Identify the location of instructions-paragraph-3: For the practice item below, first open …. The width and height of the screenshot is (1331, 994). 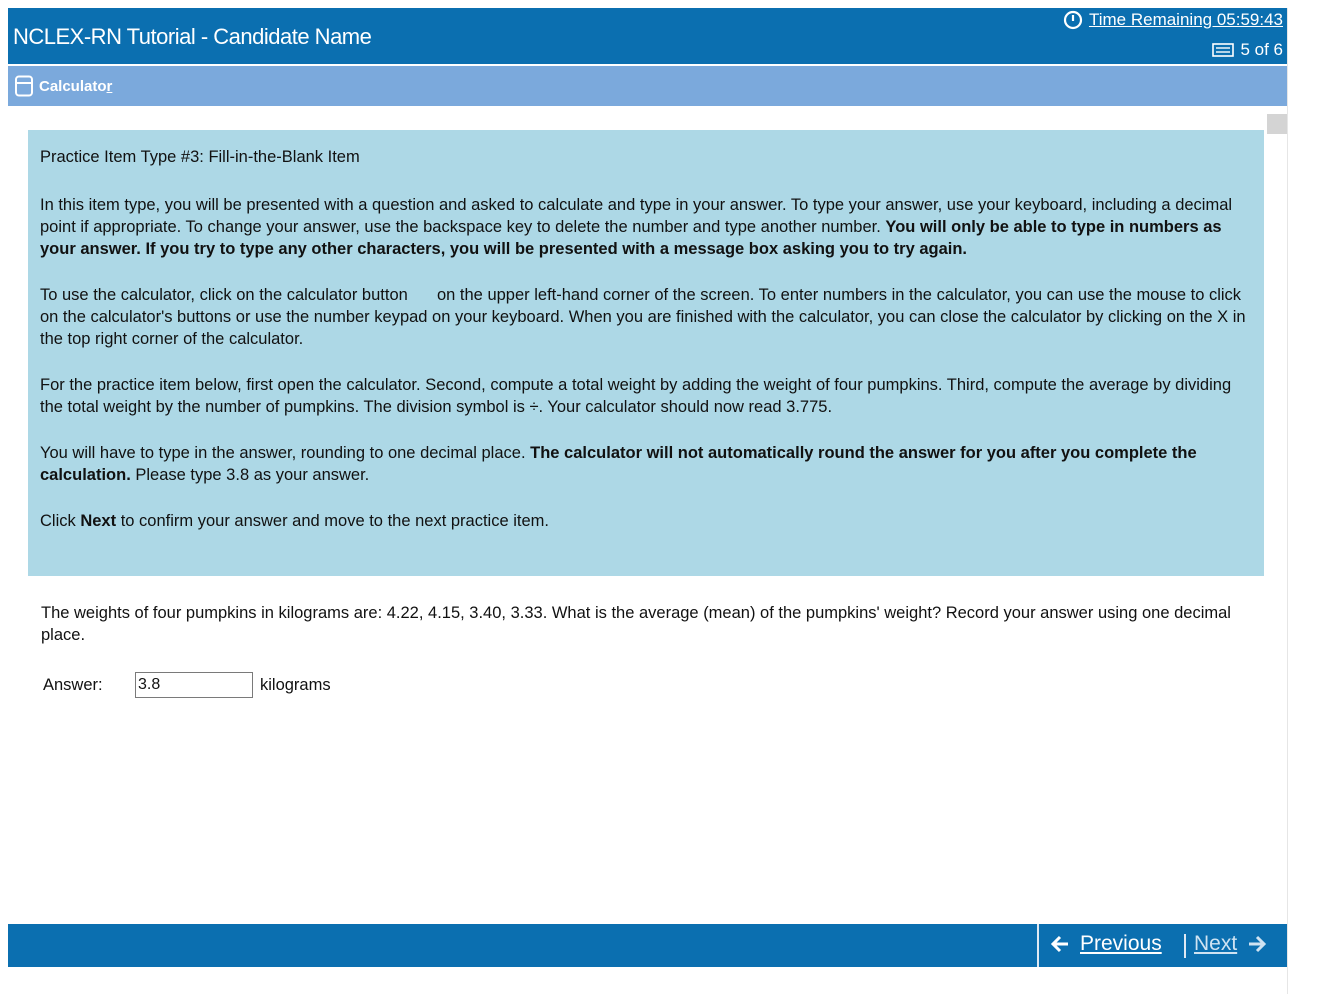
(636, 396).